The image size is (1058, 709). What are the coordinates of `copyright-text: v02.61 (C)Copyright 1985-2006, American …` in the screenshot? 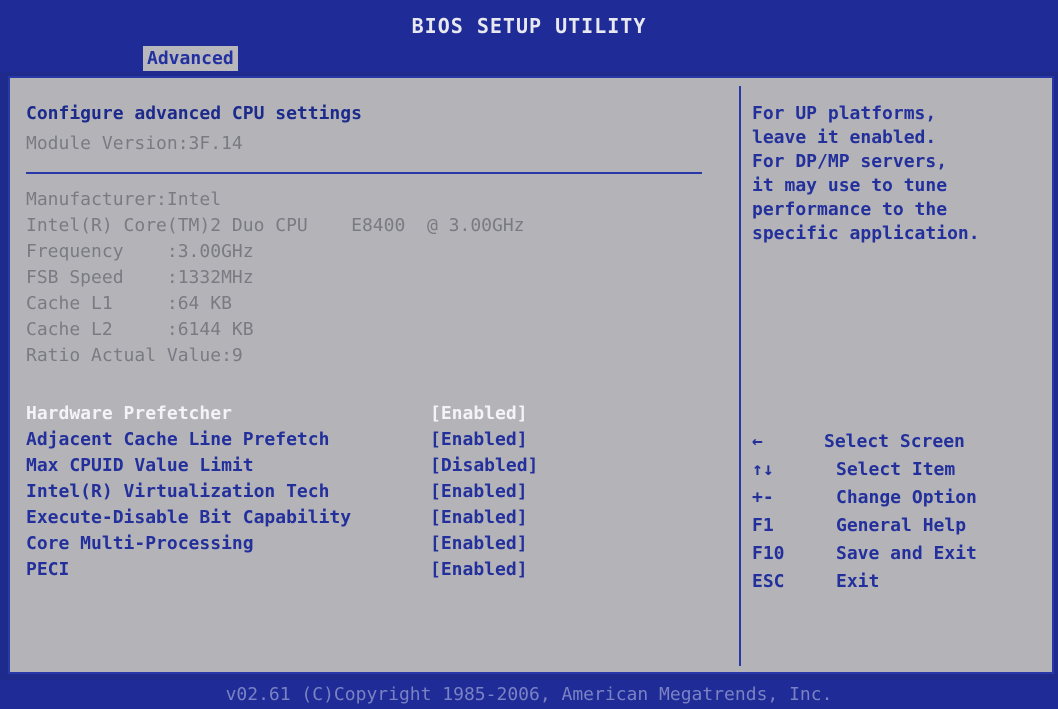 It's located at (529, 694).